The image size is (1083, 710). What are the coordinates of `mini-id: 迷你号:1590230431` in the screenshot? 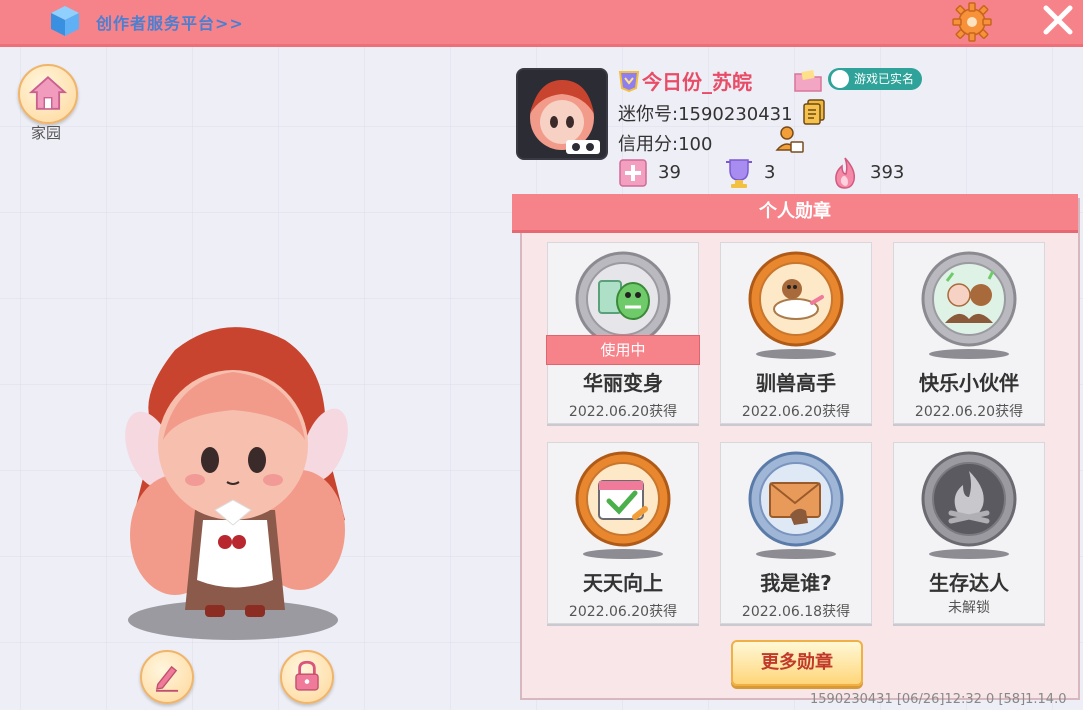 It's located at (705, 114).